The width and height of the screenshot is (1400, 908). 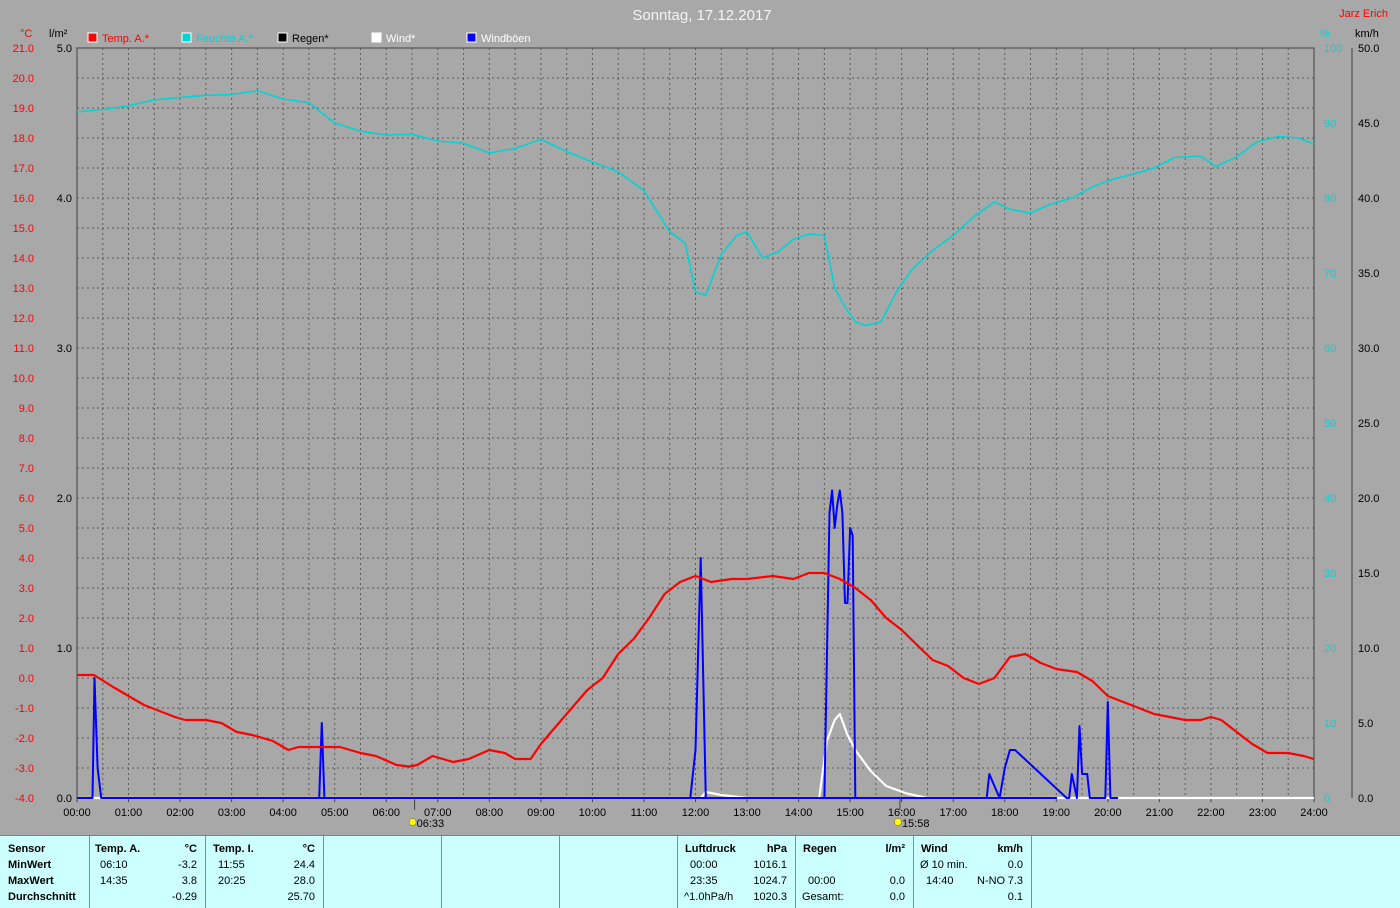 What do you see at coordinates (1365, 724) in the screenshot?
I see `wind-tick-label: 5.0` at bounding box center [1365, 724].